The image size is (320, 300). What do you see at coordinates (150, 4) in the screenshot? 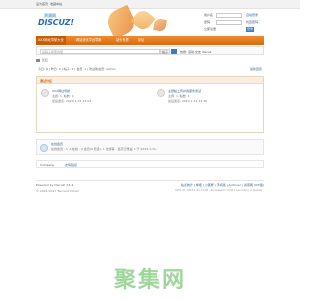
I see `top-bar: 设为首页 收藏本站` at bounding box center [150, 4].